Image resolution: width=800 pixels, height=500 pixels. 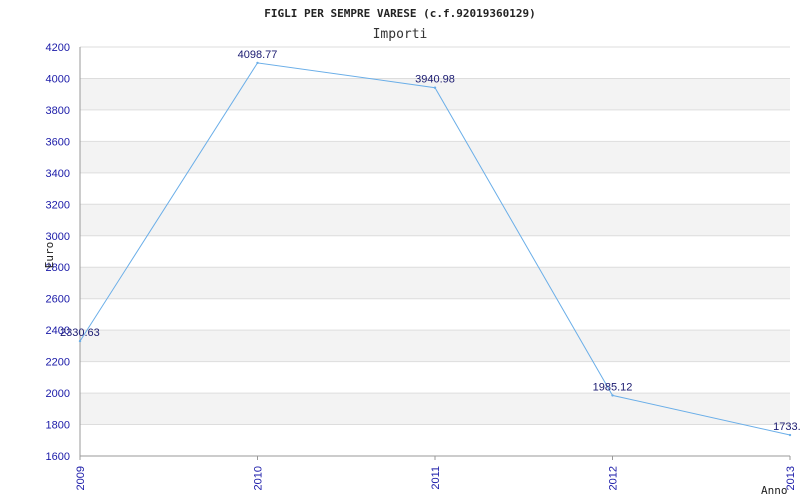 What do you see at coordinates (258, 55) in the screenshot?
I see `data-label: 4098.77` at bounding box center [258, 55].